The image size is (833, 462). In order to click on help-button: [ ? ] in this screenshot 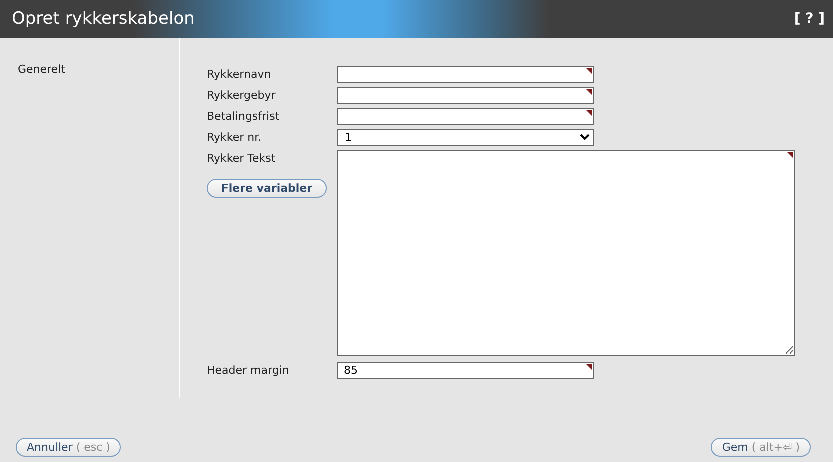, I will do `click(809, 19)`.